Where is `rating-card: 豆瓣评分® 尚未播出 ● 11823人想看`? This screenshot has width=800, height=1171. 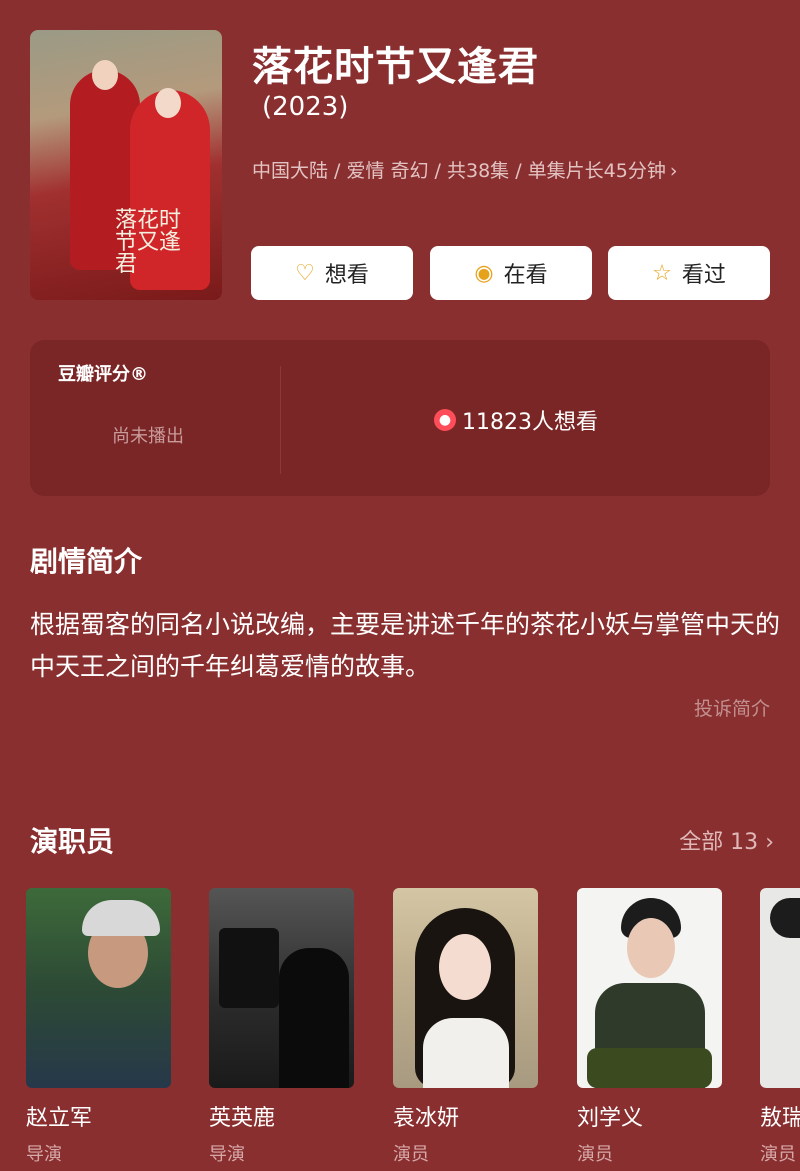
rating-card: 豆瓣评分® 尚未播出 ● 11823人想看 is located at coordinates (400, 418).